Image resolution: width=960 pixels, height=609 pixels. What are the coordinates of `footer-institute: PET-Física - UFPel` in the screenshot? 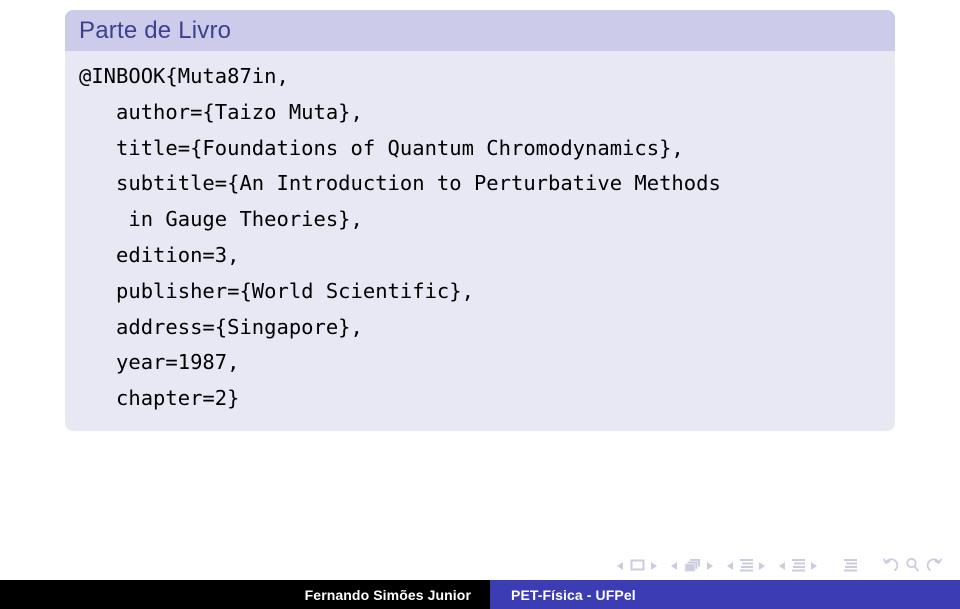 It's located at (573, 594).